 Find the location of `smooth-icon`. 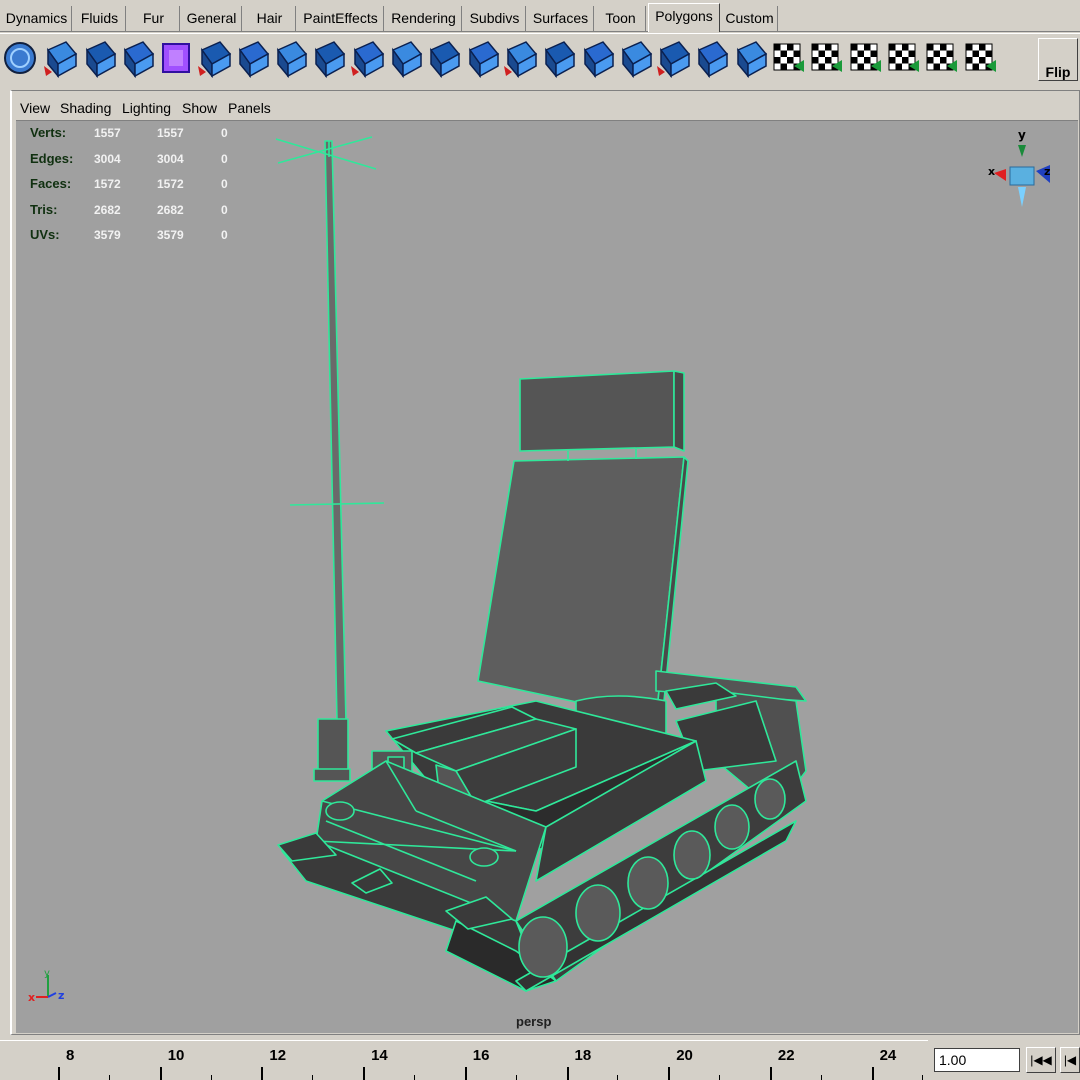

smooth-icon is located at coordinates (712, 59).